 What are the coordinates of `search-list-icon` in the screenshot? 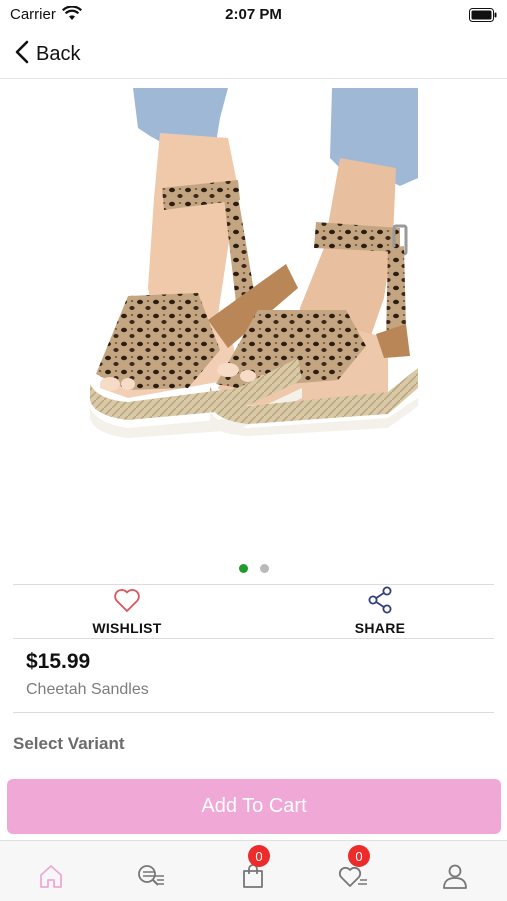 It's located at (151, 880).